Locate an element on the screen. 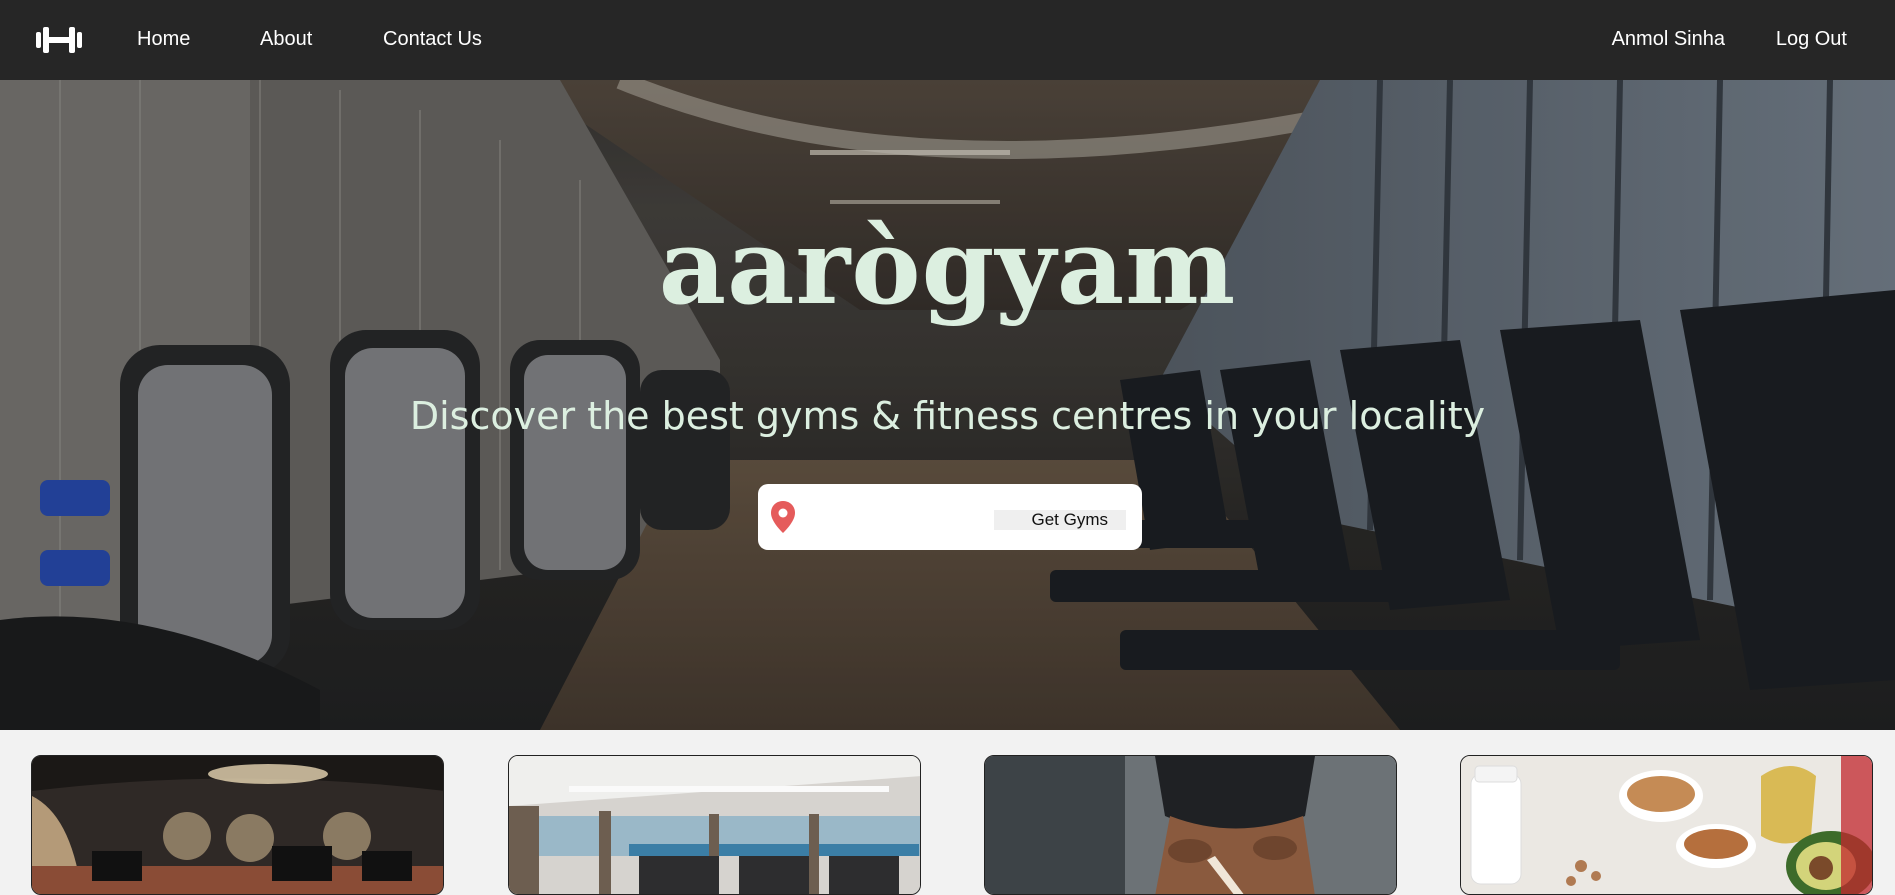  location-pin-icon is located at coordinates (783, 517).